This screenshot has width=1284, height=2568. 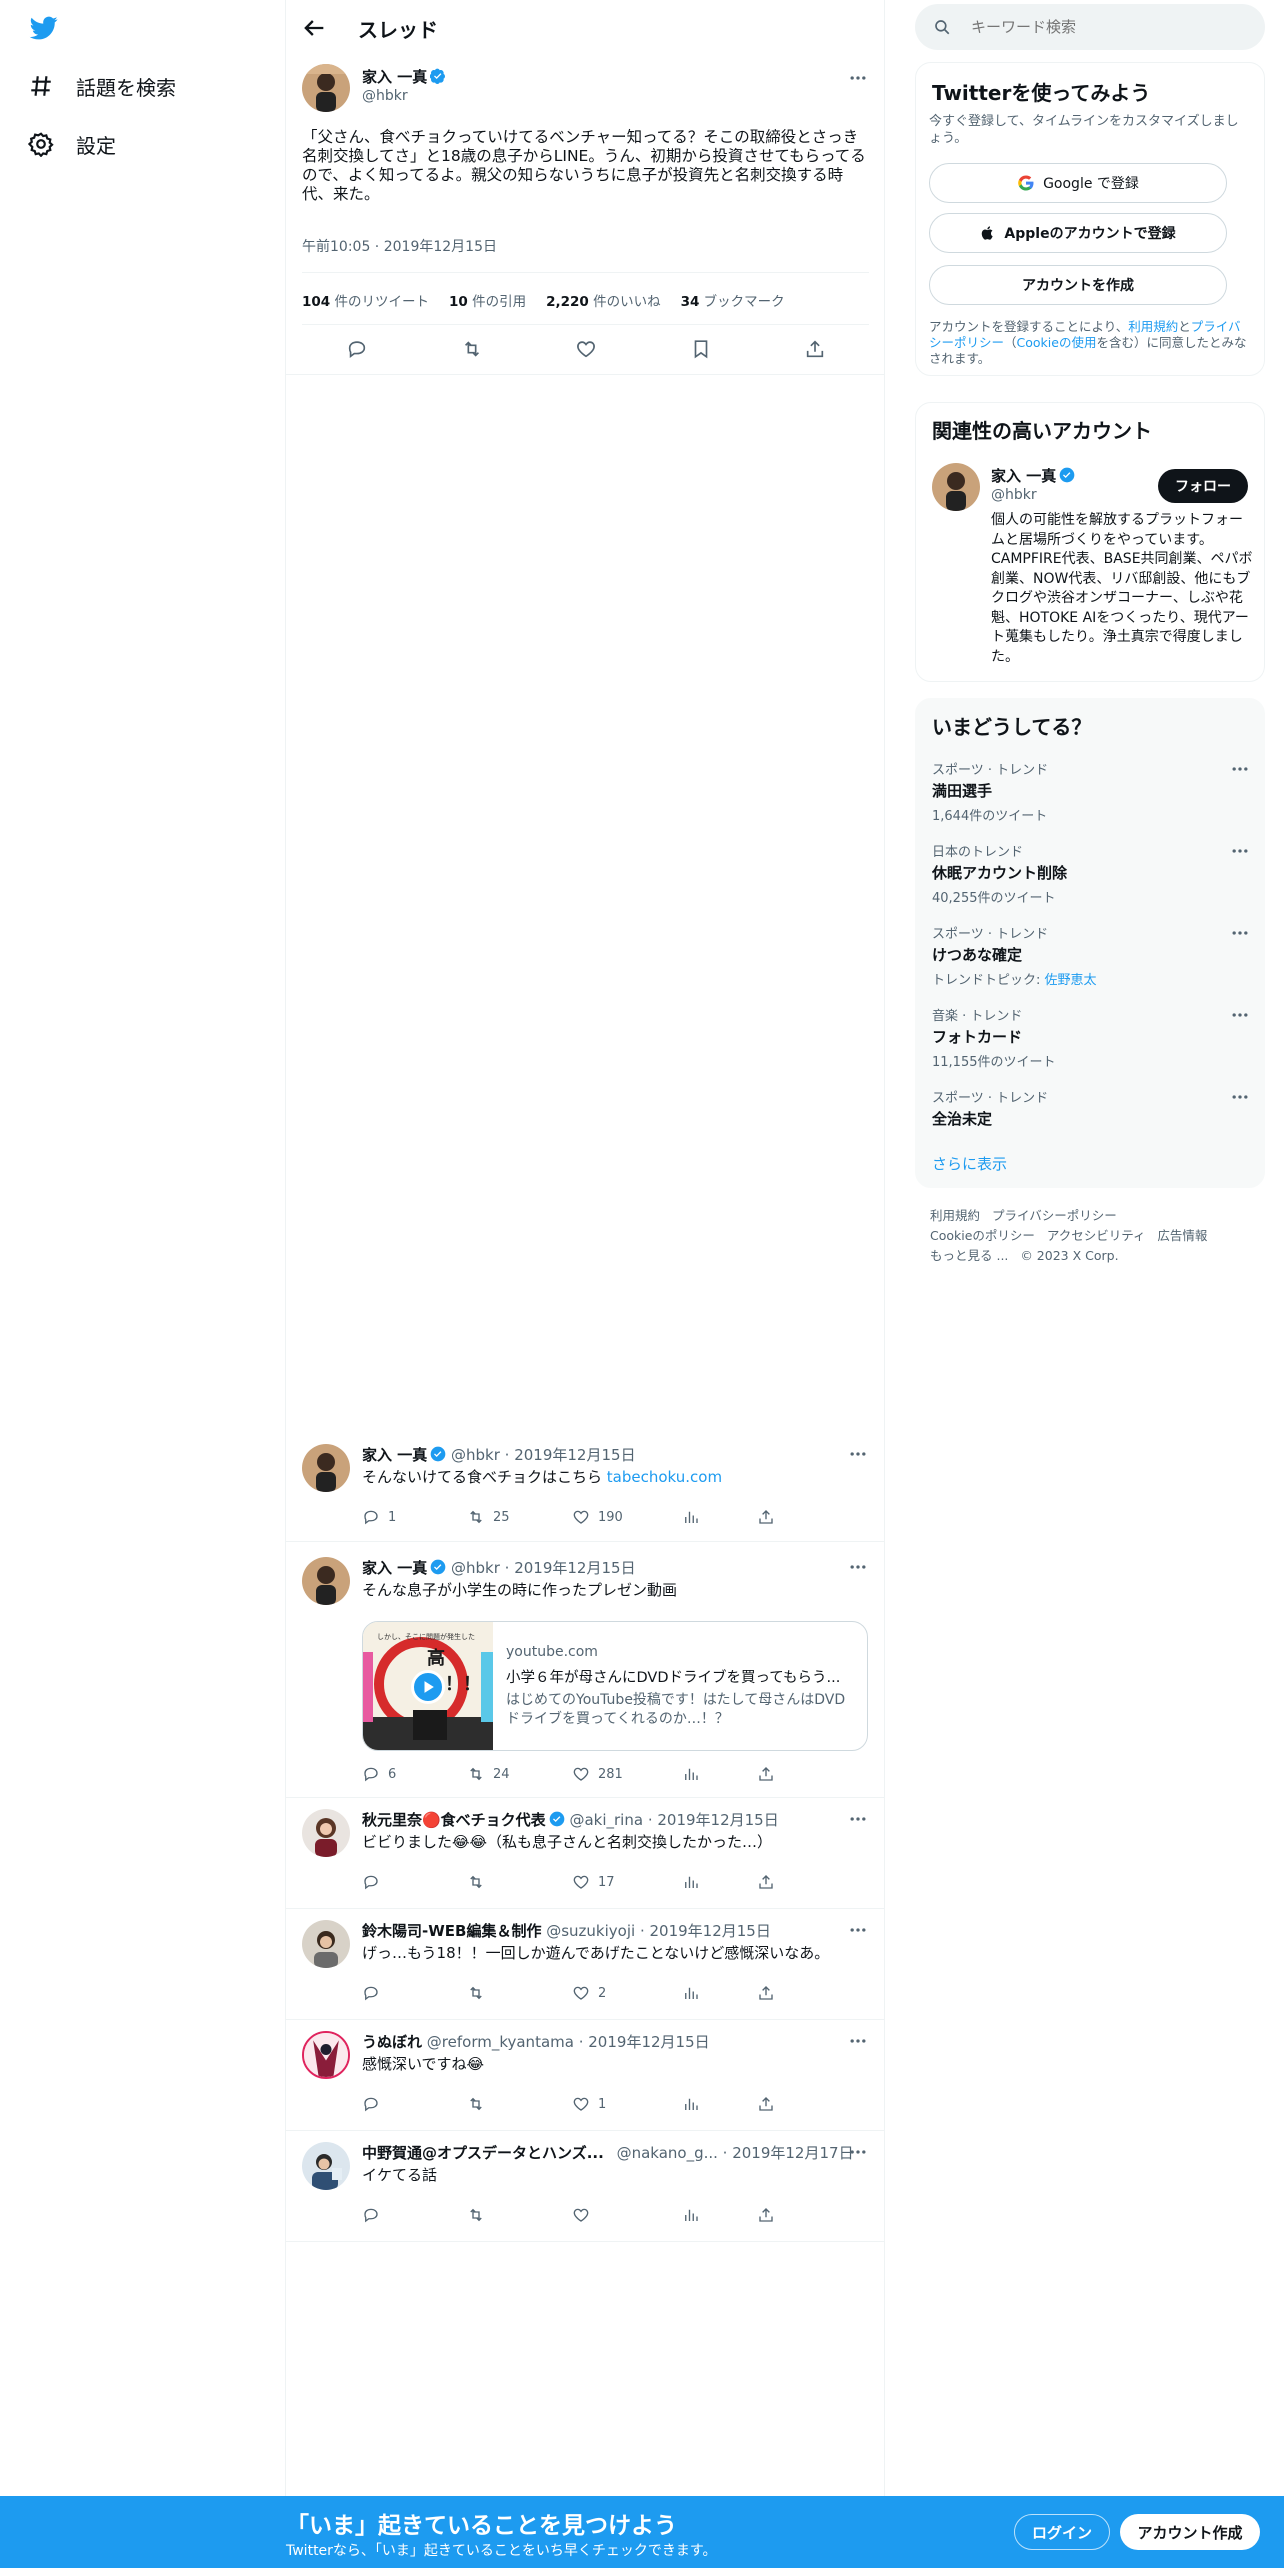 What do you see at coordinates (1078, 183) in the screenshot?
I see `google-signup-button: Google で登録` at bounding box center [1078, 183].